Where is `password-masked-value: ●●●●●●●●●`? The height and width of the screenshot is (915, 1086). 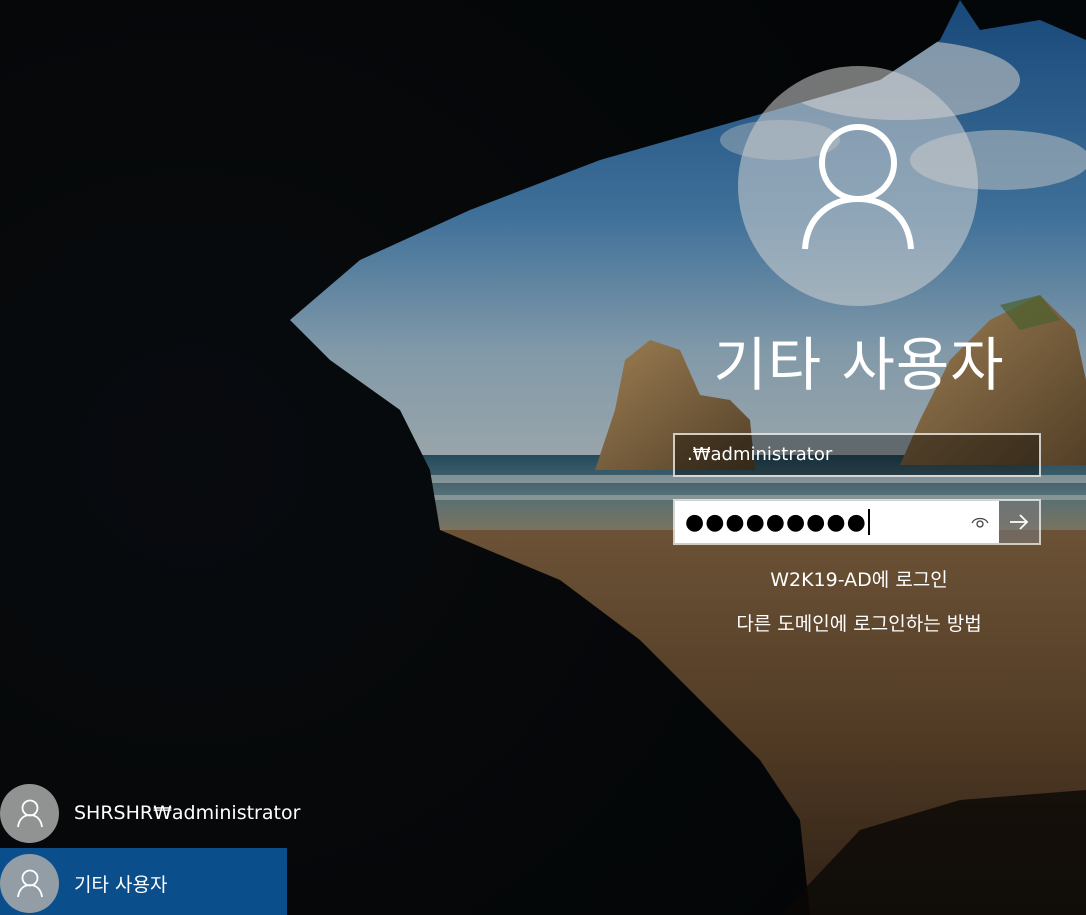
password-masked-value: ●●●●●●●●● is located at coordinates (776, 522).